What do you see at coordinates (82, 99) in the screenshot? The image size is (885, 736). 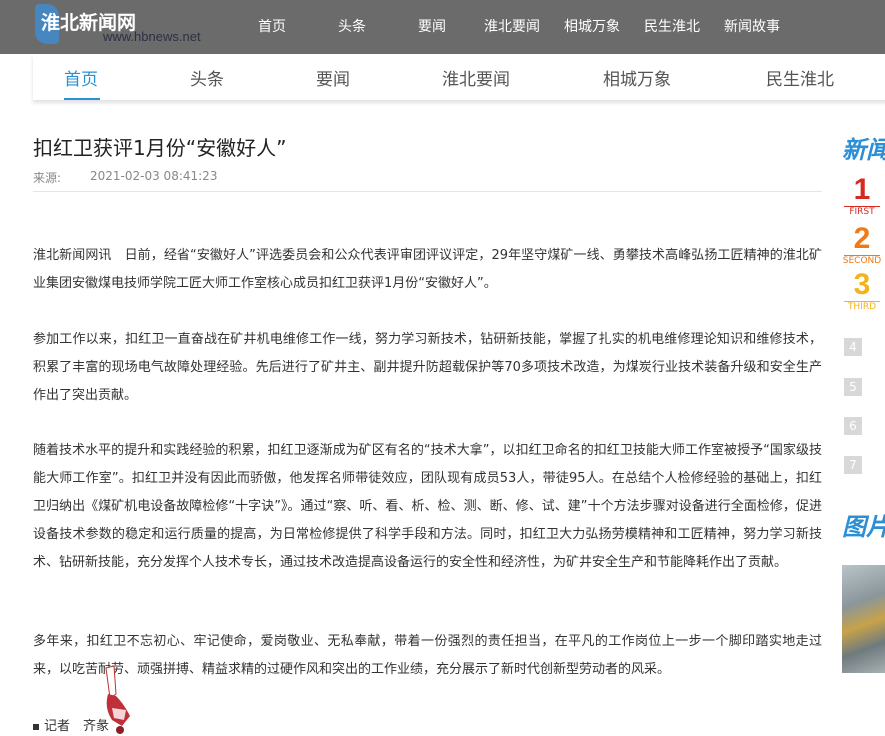 I see `active-tab-underline` at bounding box center [82, 99].